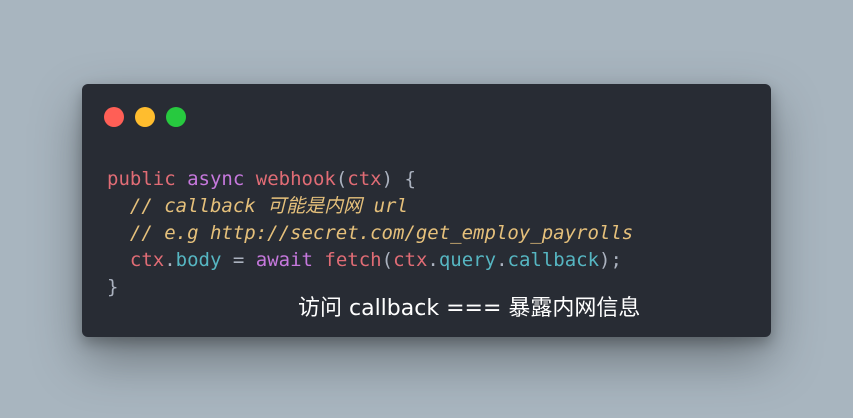 This screenshot has width=853, height=418. I want to click on code-token: async, so click(216, 179).